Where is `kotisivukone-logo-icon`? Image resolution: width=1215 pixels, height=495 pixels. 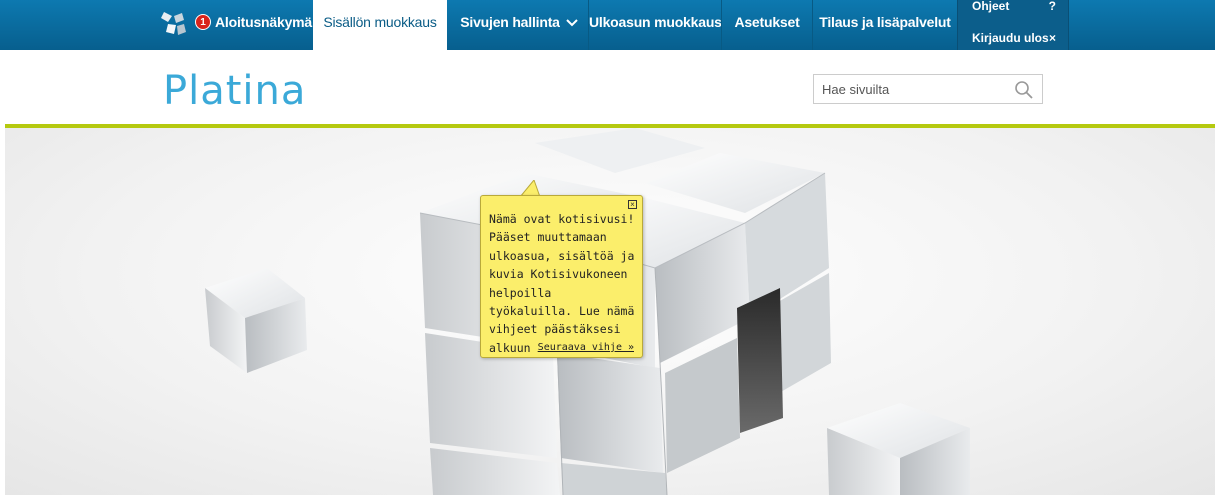
kotisivukone-logo-icon is located at coordinates (175, 24).